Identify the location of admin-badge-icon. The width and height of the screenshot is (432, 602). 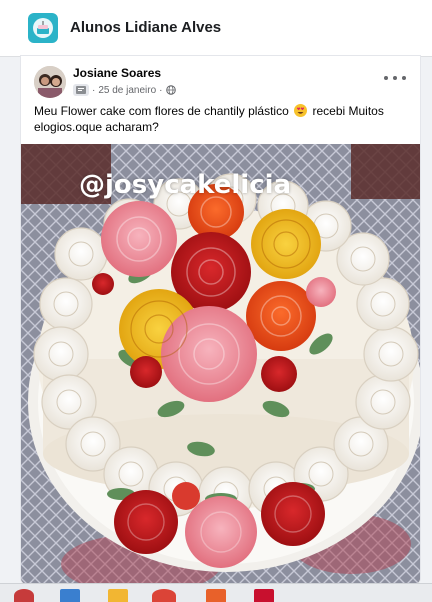
(81, 90).